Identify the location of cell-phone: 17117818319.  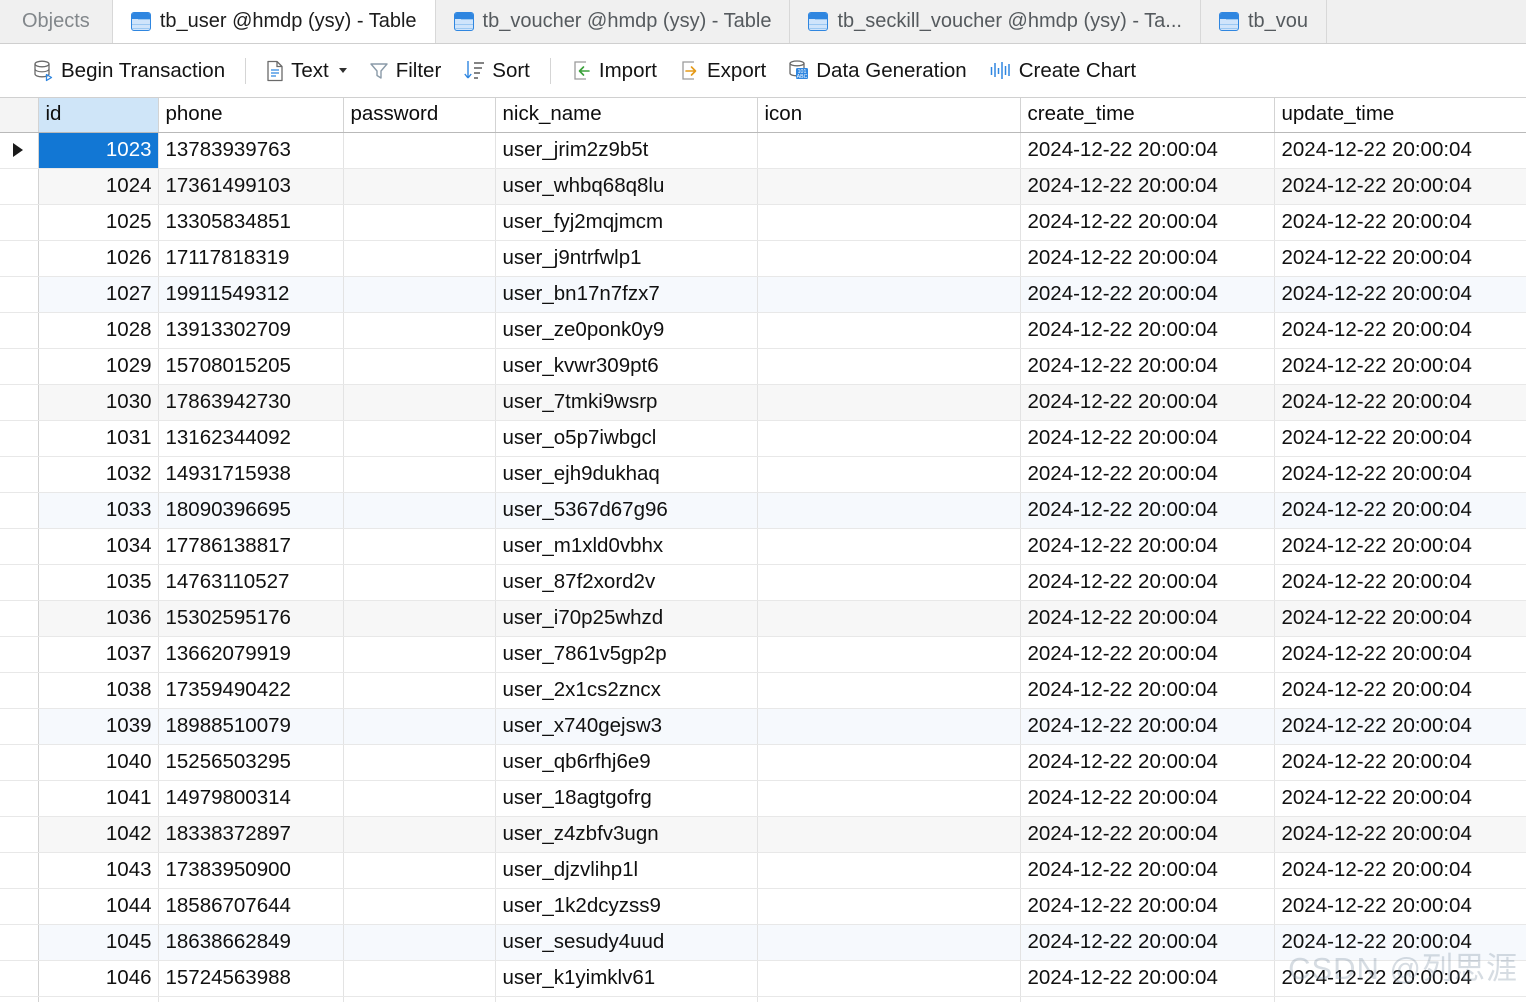
(251, 258).